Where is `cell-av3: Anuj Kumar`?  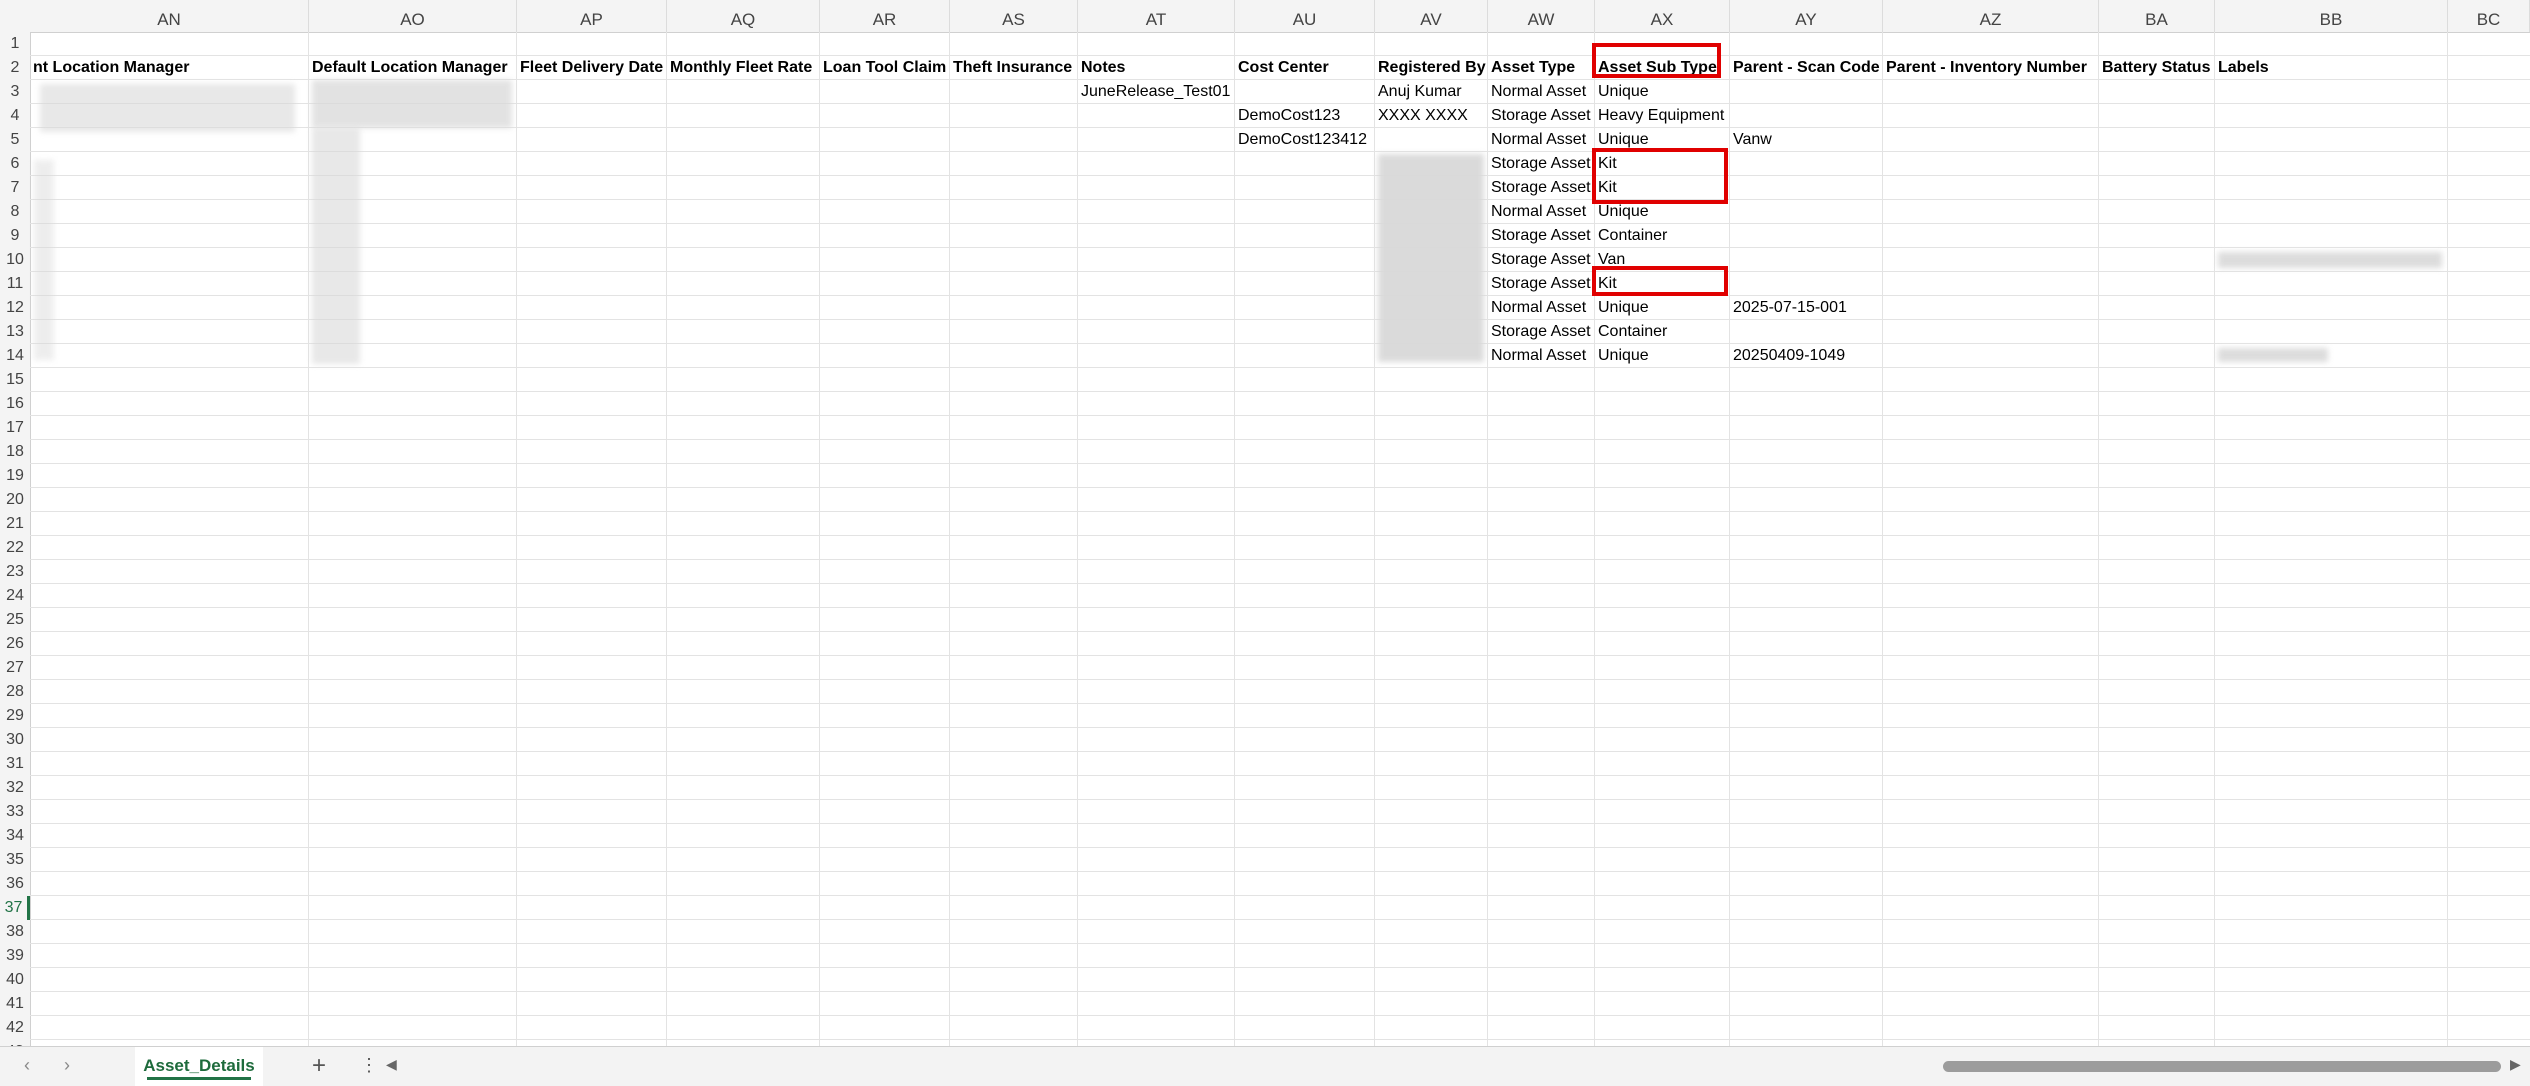
cell-av3: Anuj Kumar is located at coordinates (1431, 92).